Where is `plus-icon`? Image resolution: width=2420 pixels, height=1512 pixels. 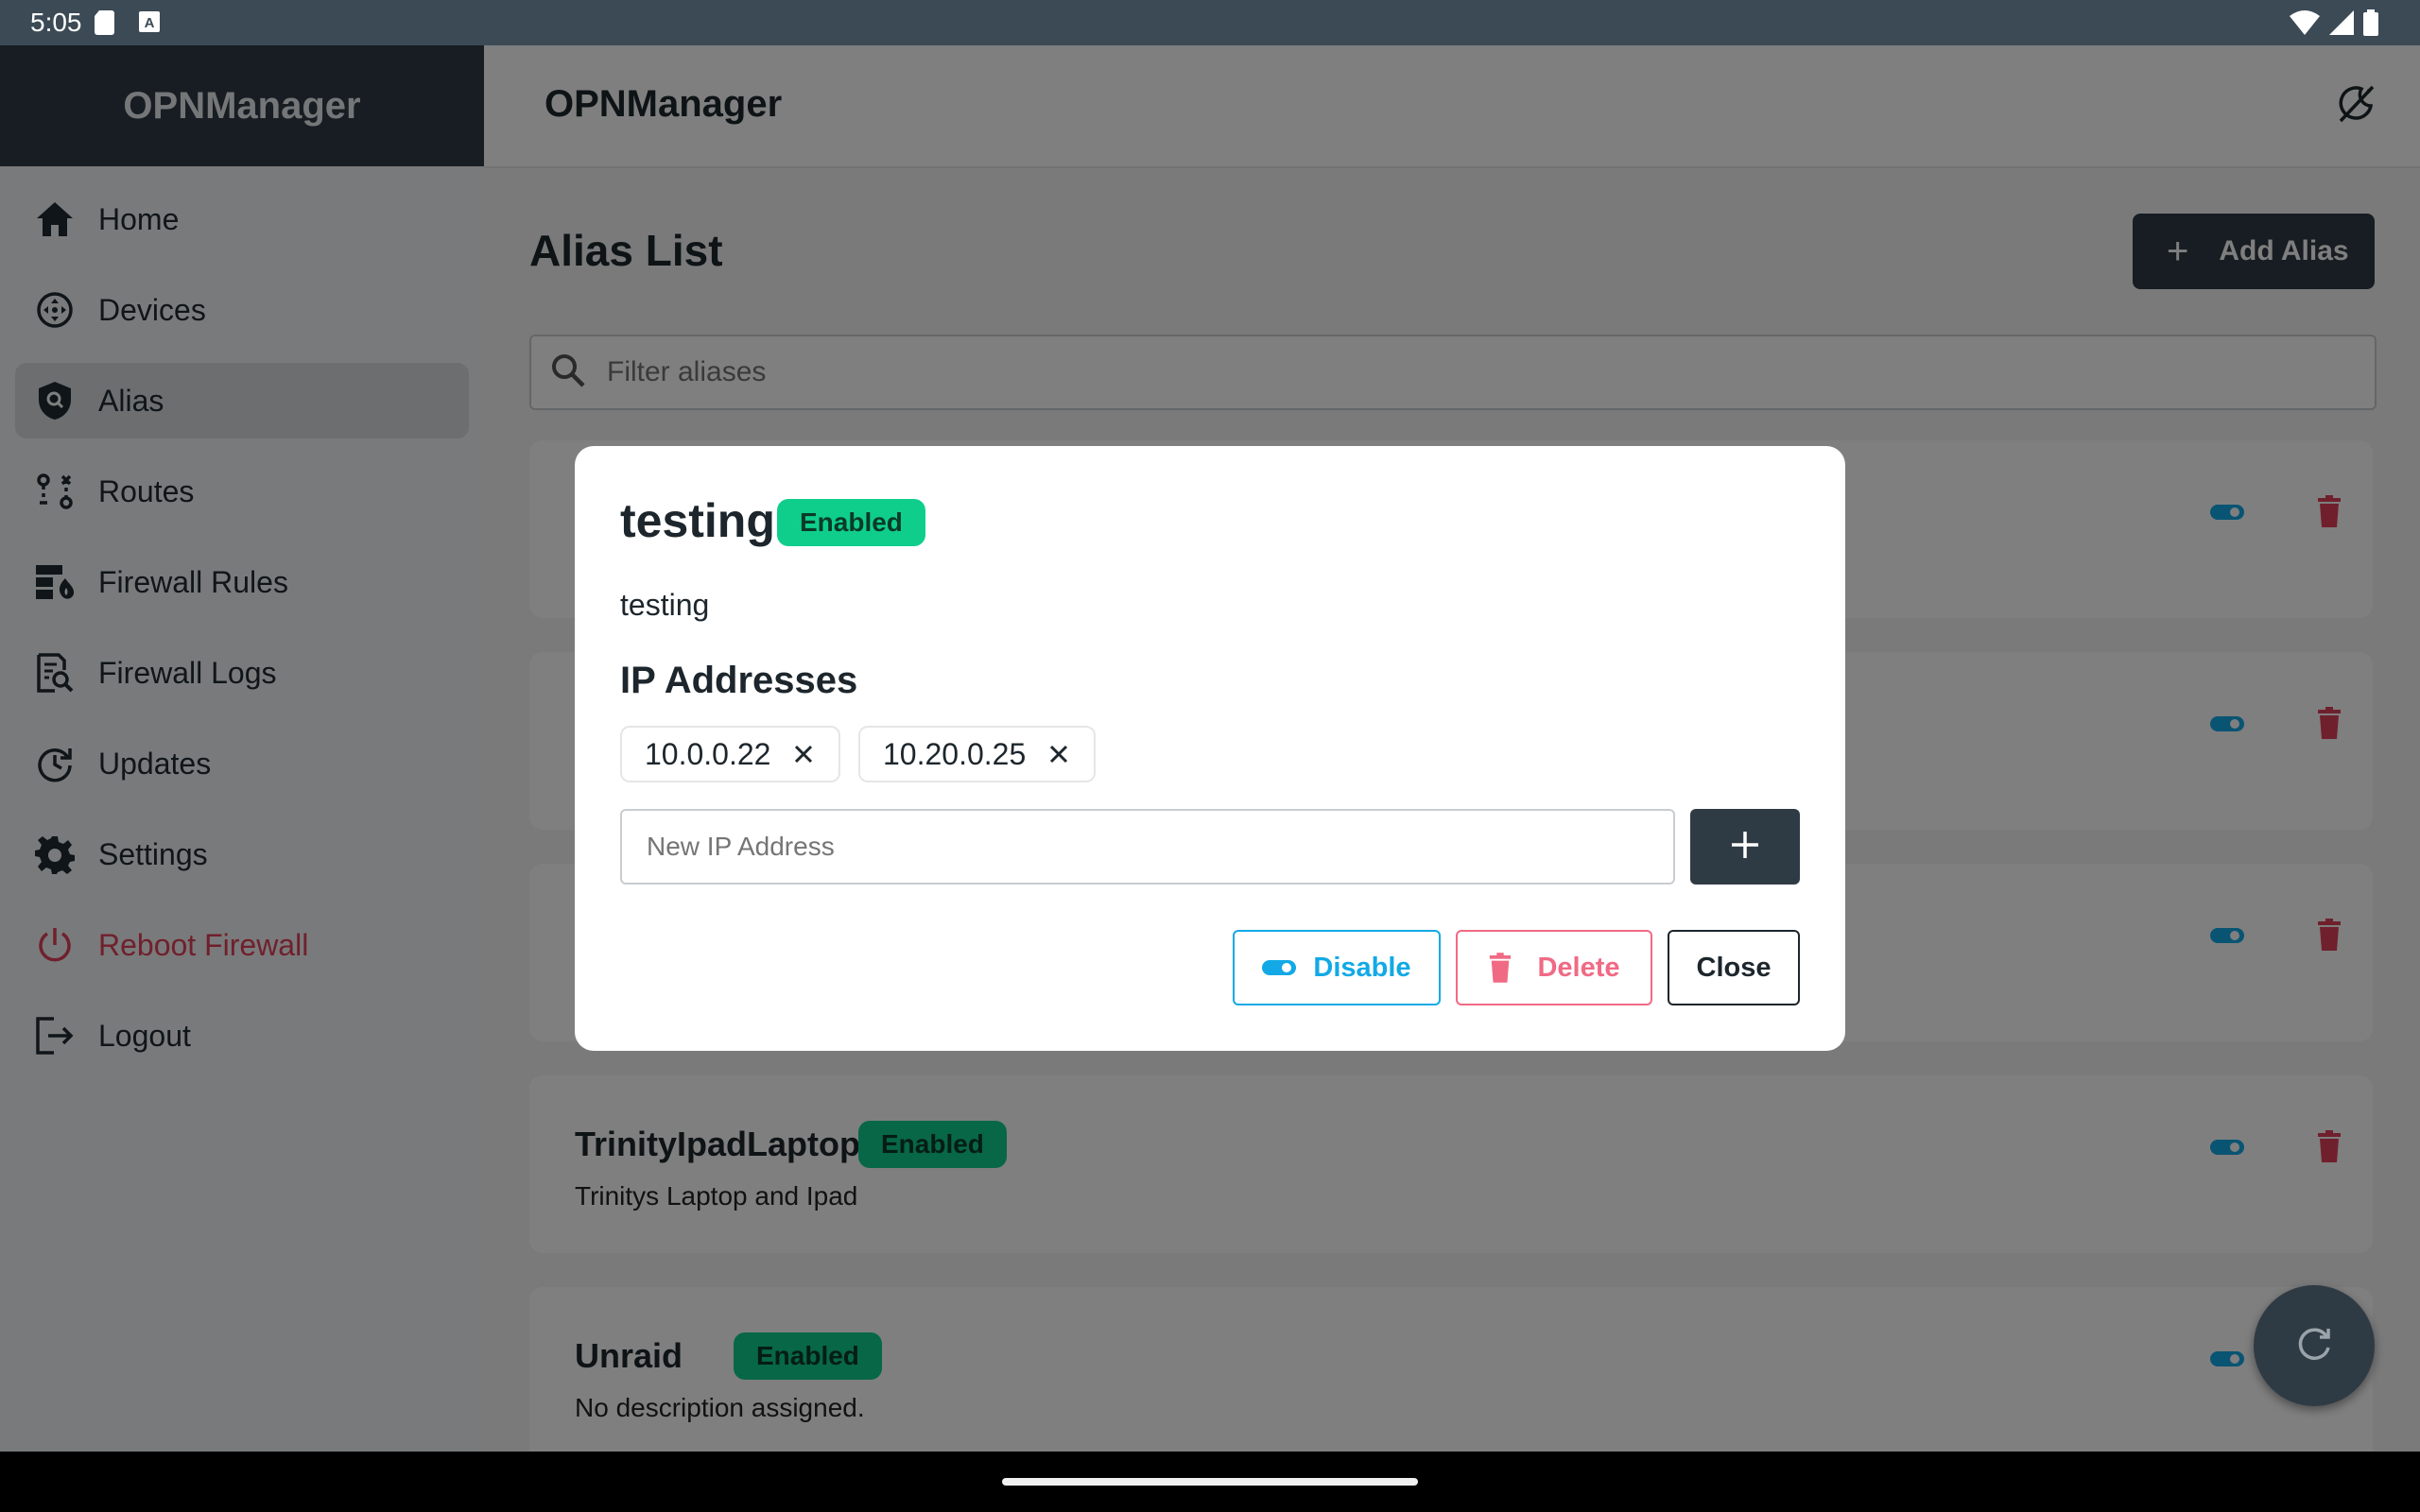 plus-icon is located at coordinates (1745, 847).